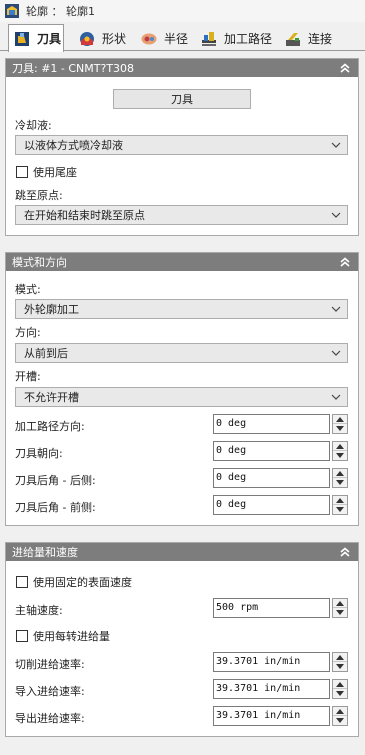  I want to click on direction-label: 方向:, so click(28, 332).